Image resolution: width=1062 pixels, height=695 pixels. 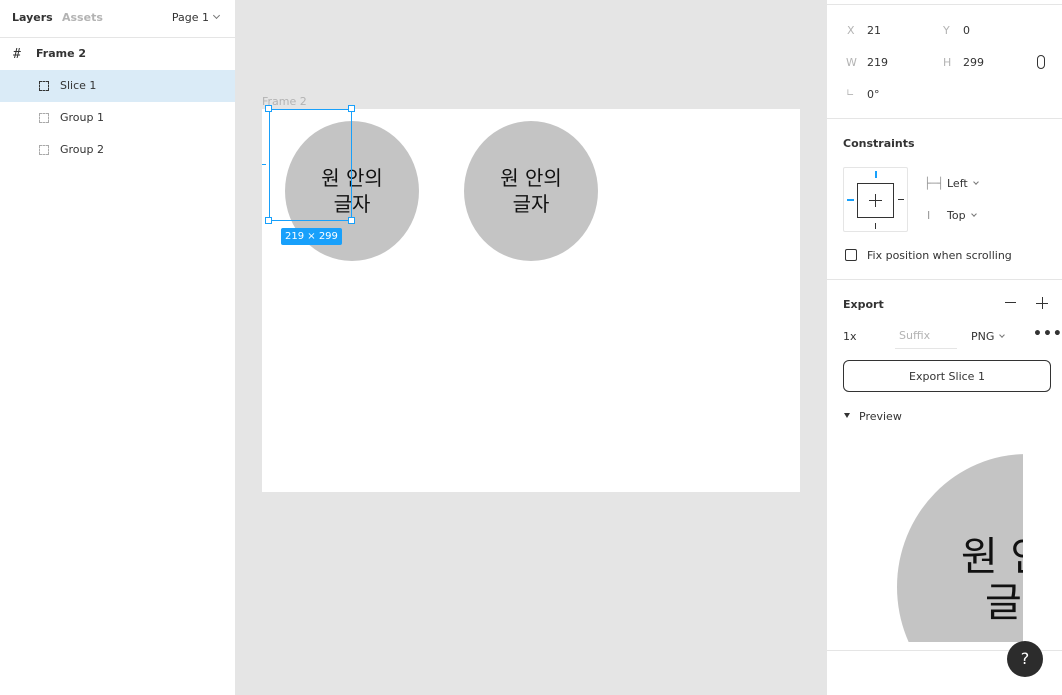 I want to click on preview-toggle: Preview, so click(x=880, y=416).